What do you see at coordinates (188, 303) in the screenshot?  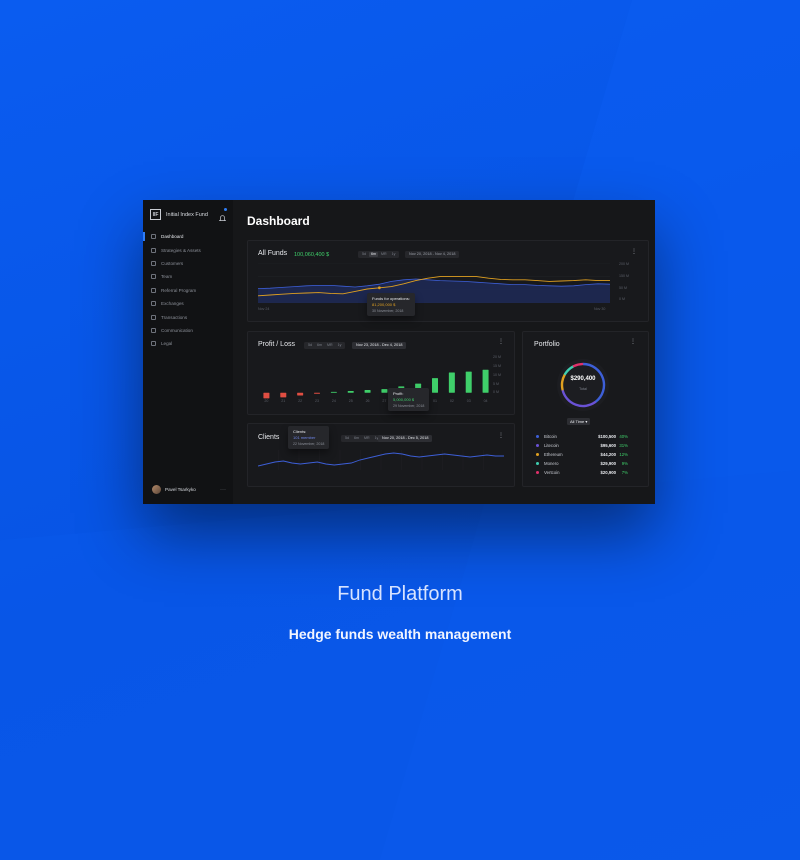 I see `sidebar-item-exchanges: Exchanges` at bounding box center [188, 303].